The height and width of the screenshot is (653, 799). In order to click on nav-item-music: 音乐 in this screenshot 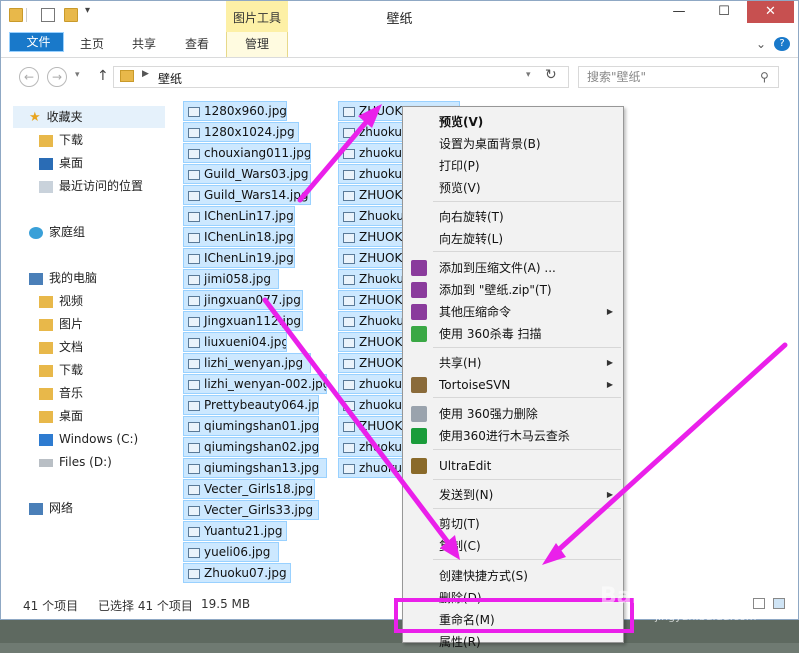, I will do `click(61, 393)`.